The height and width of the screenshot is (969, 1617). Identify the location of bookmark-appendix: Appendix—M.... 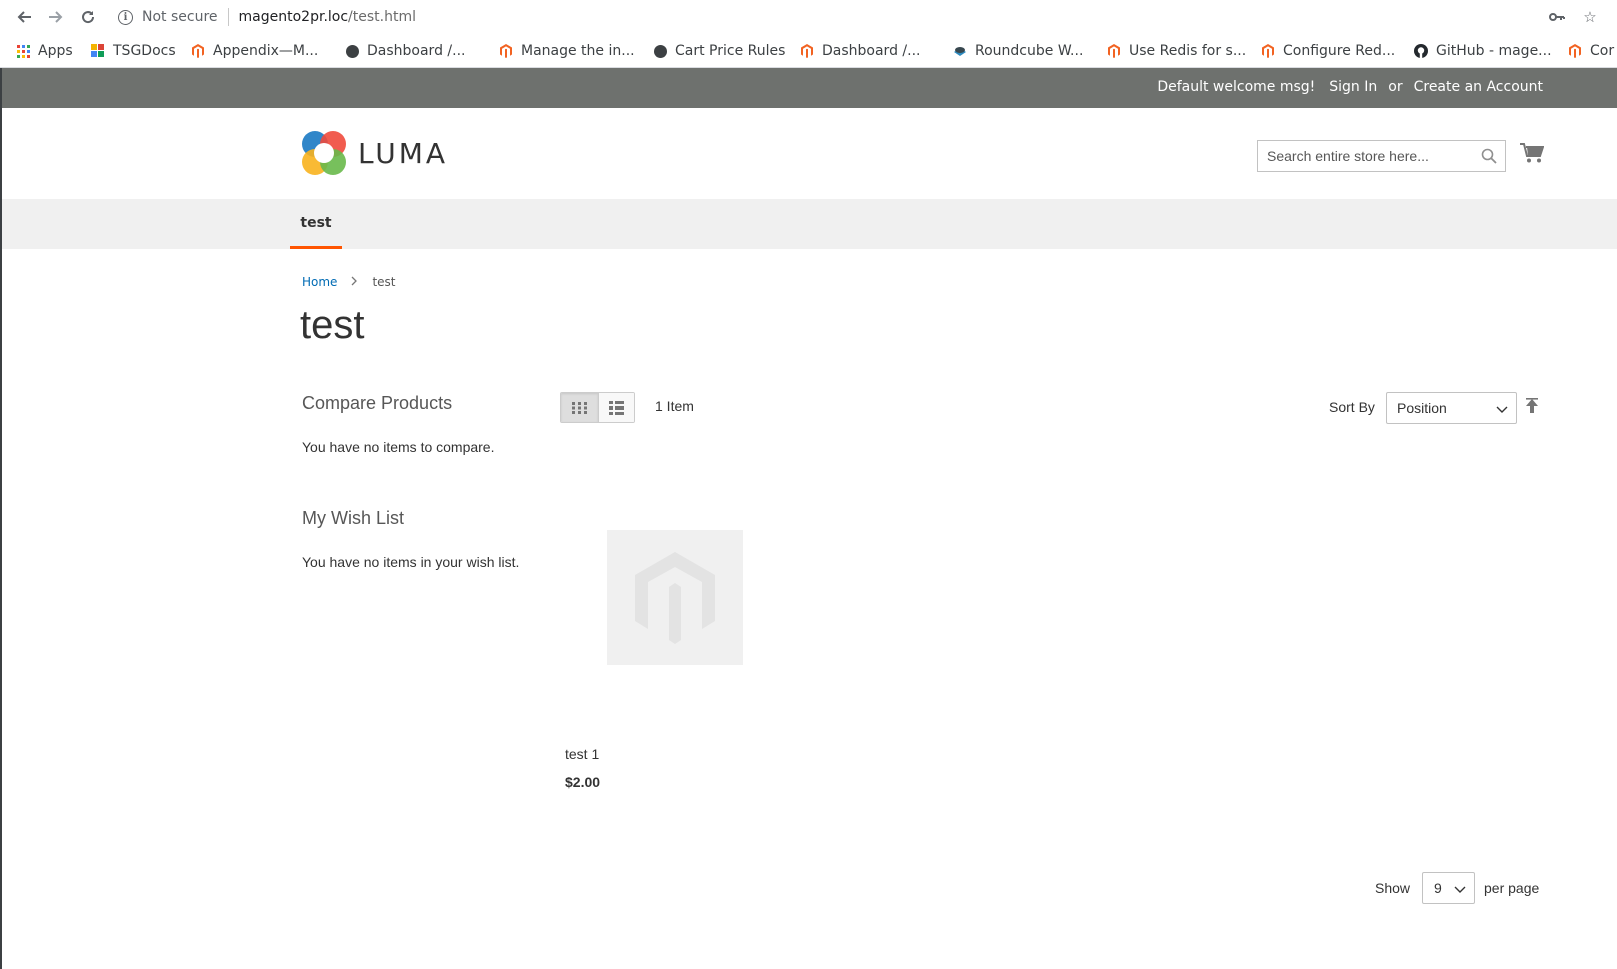
(254, 51).